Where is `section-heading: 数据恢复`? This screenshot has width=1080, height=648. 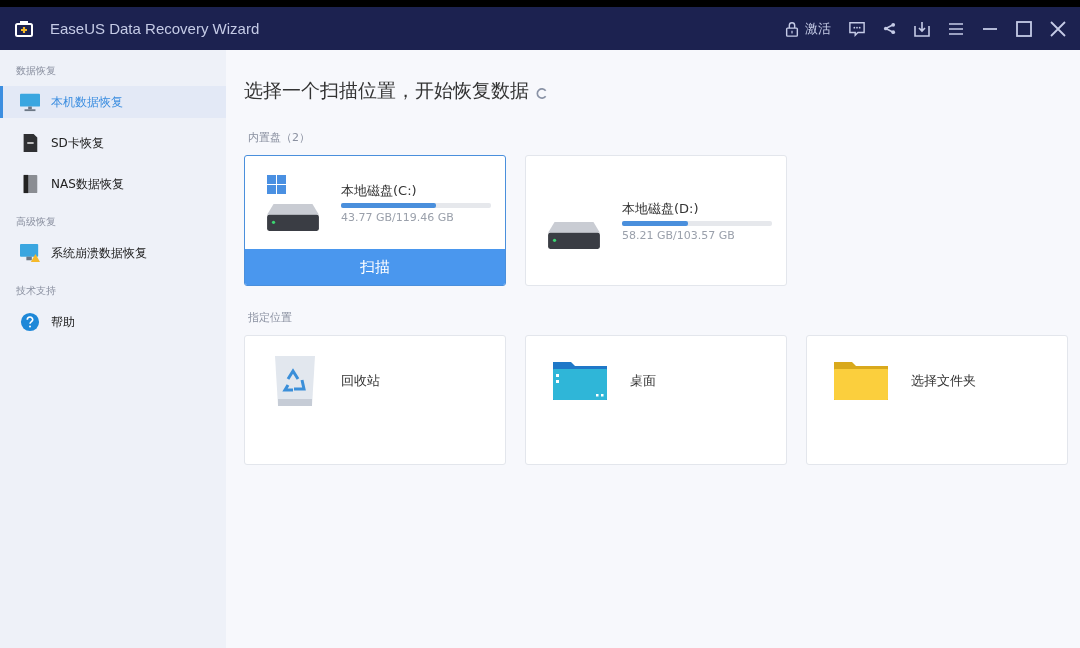
section-heading: 数据恢复 is located at coordinates (36, 71).